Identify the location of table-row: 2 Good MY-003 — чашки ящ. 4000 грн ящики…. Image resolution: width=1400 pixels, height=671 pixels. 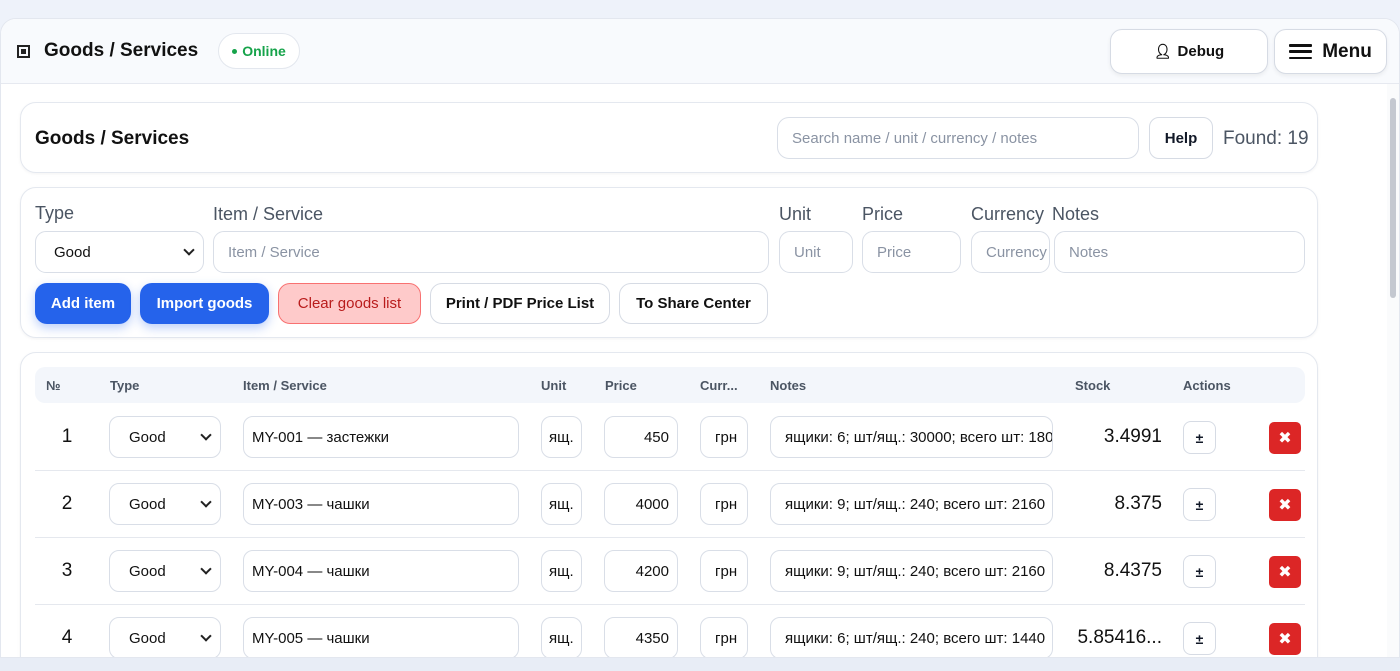
(670, 504).